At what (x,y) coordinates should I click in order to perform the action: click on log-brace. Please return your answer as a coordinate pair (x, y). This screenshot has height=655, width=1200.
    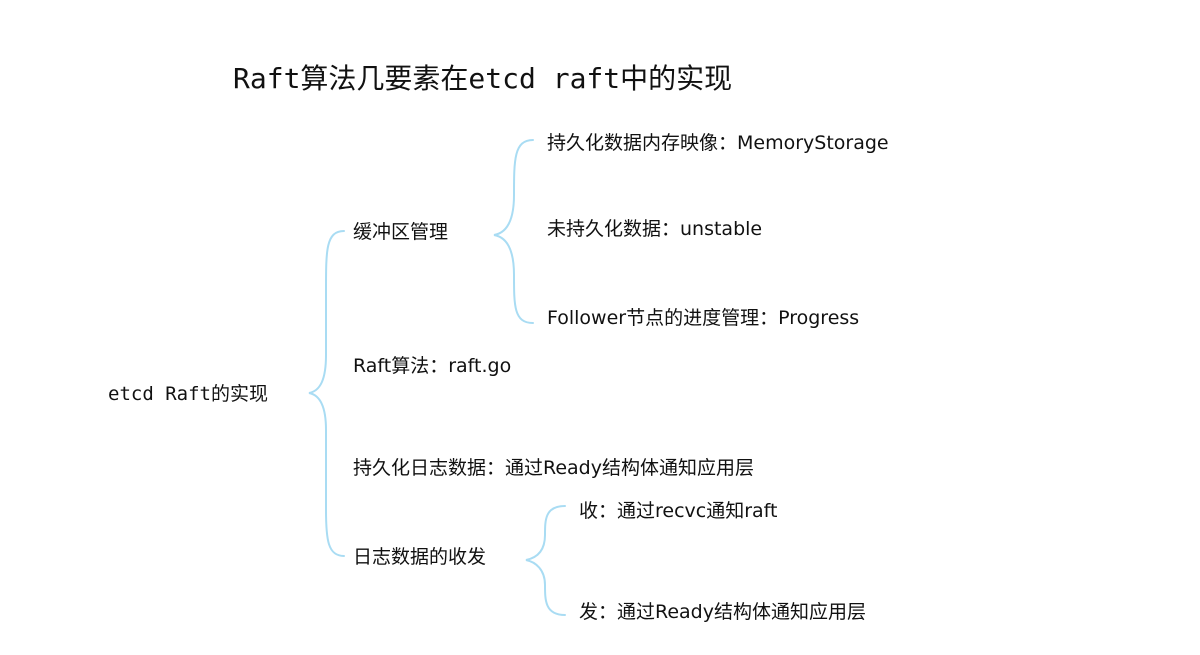
    Looking at the image, I should click on (545, 560).